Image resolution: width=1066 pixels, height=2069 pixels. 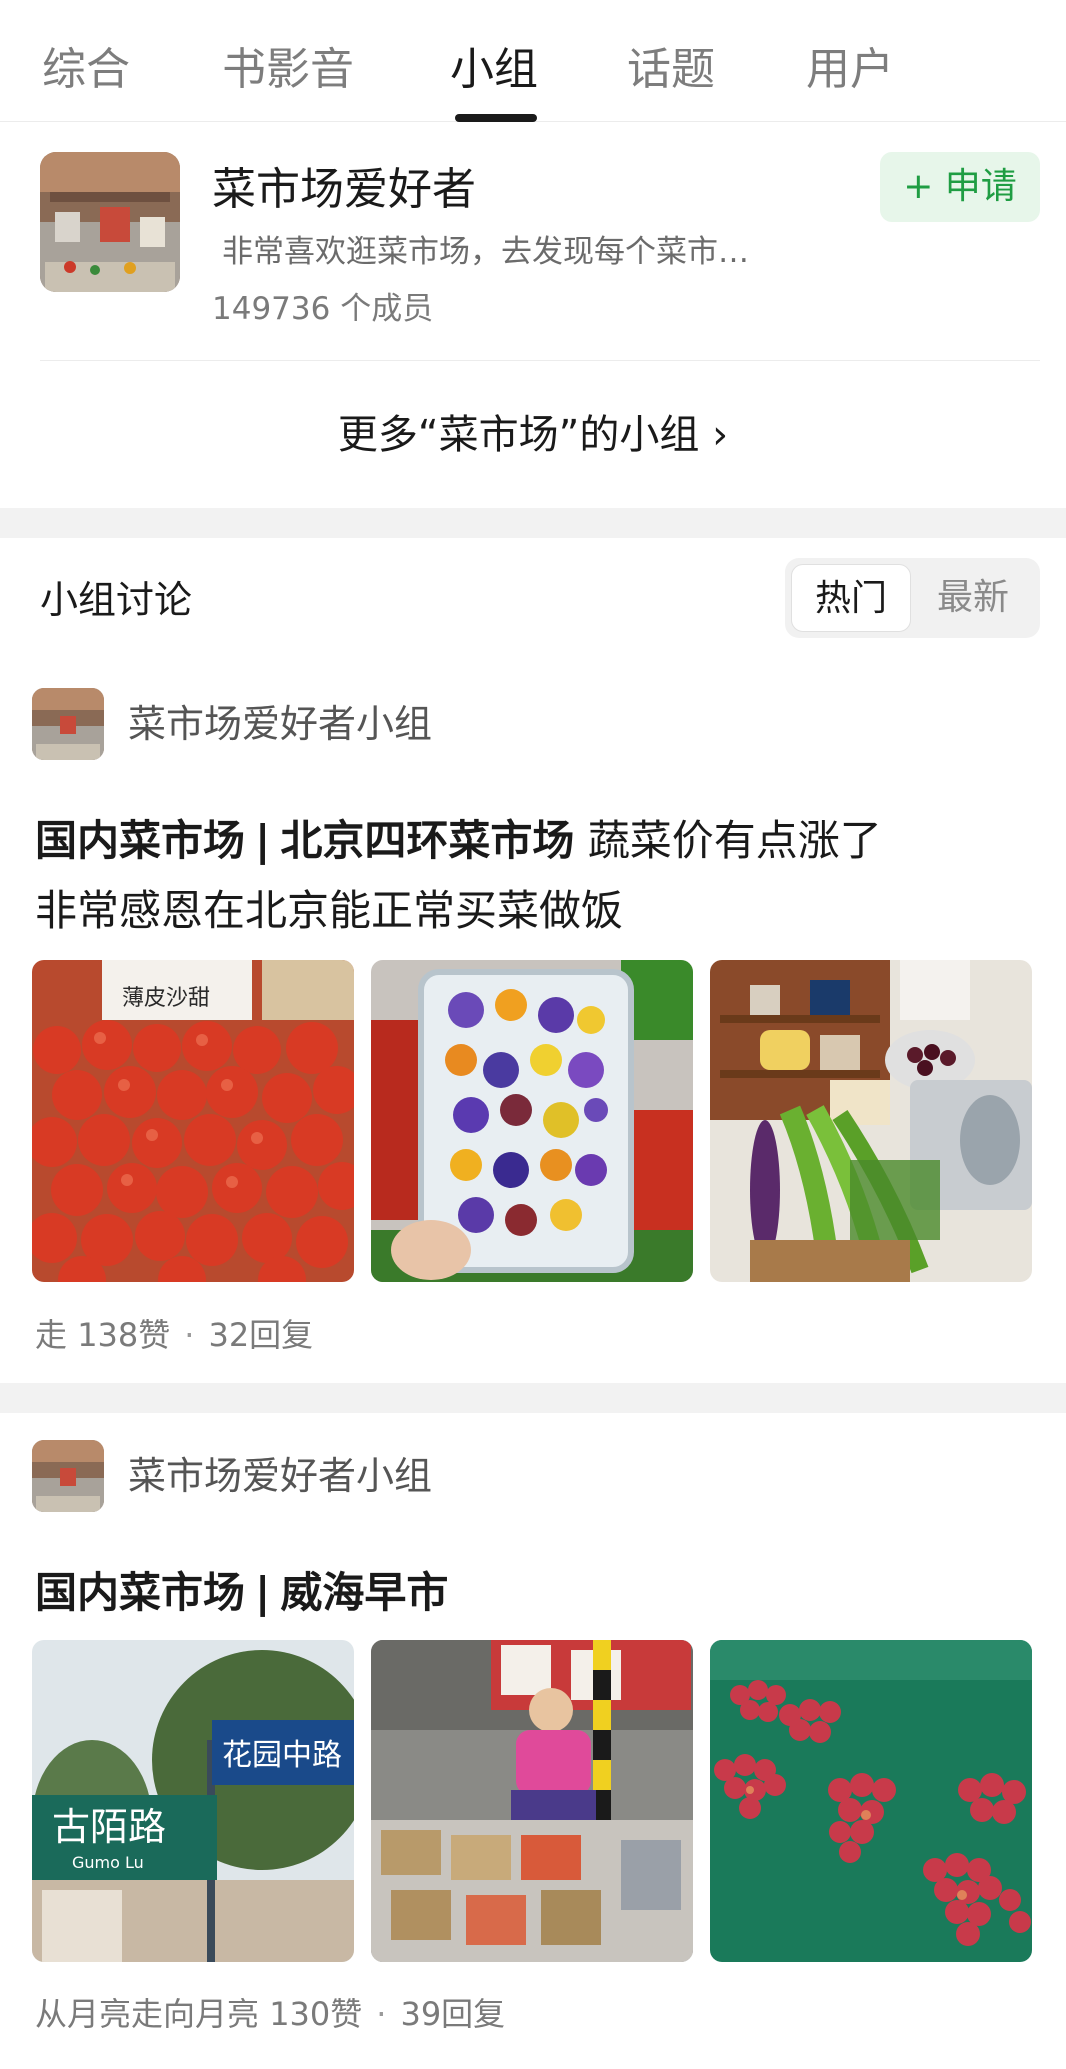 I want to click on group-name: 菜市场爱好者, so click(x=344, y=190).